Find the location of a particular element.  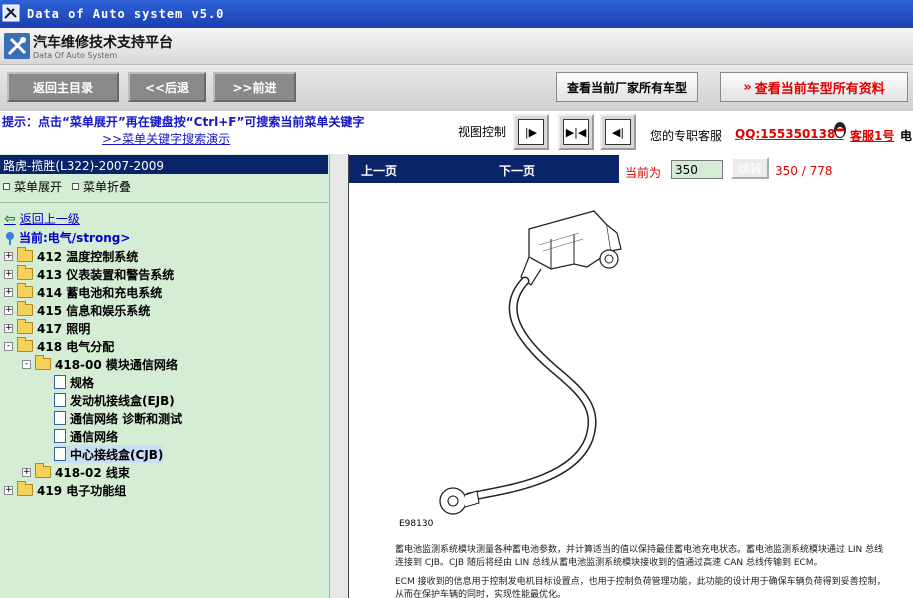

tree-label: 412 温度控制系统 is located at coordinates (88, 256).